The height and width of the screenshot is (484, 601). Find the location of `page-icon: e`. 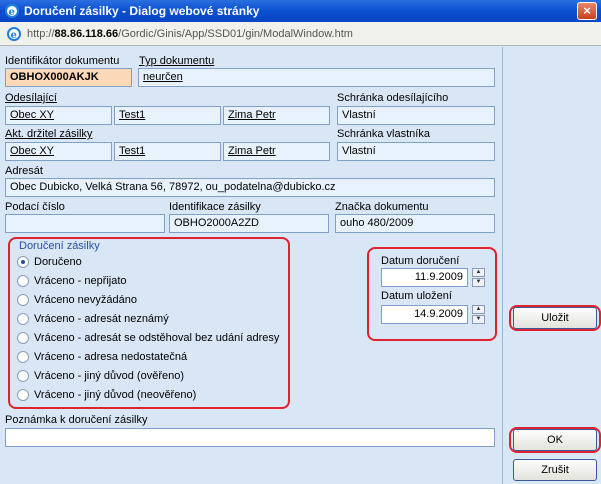

page-icon: e is located at coordinates (14, 34).